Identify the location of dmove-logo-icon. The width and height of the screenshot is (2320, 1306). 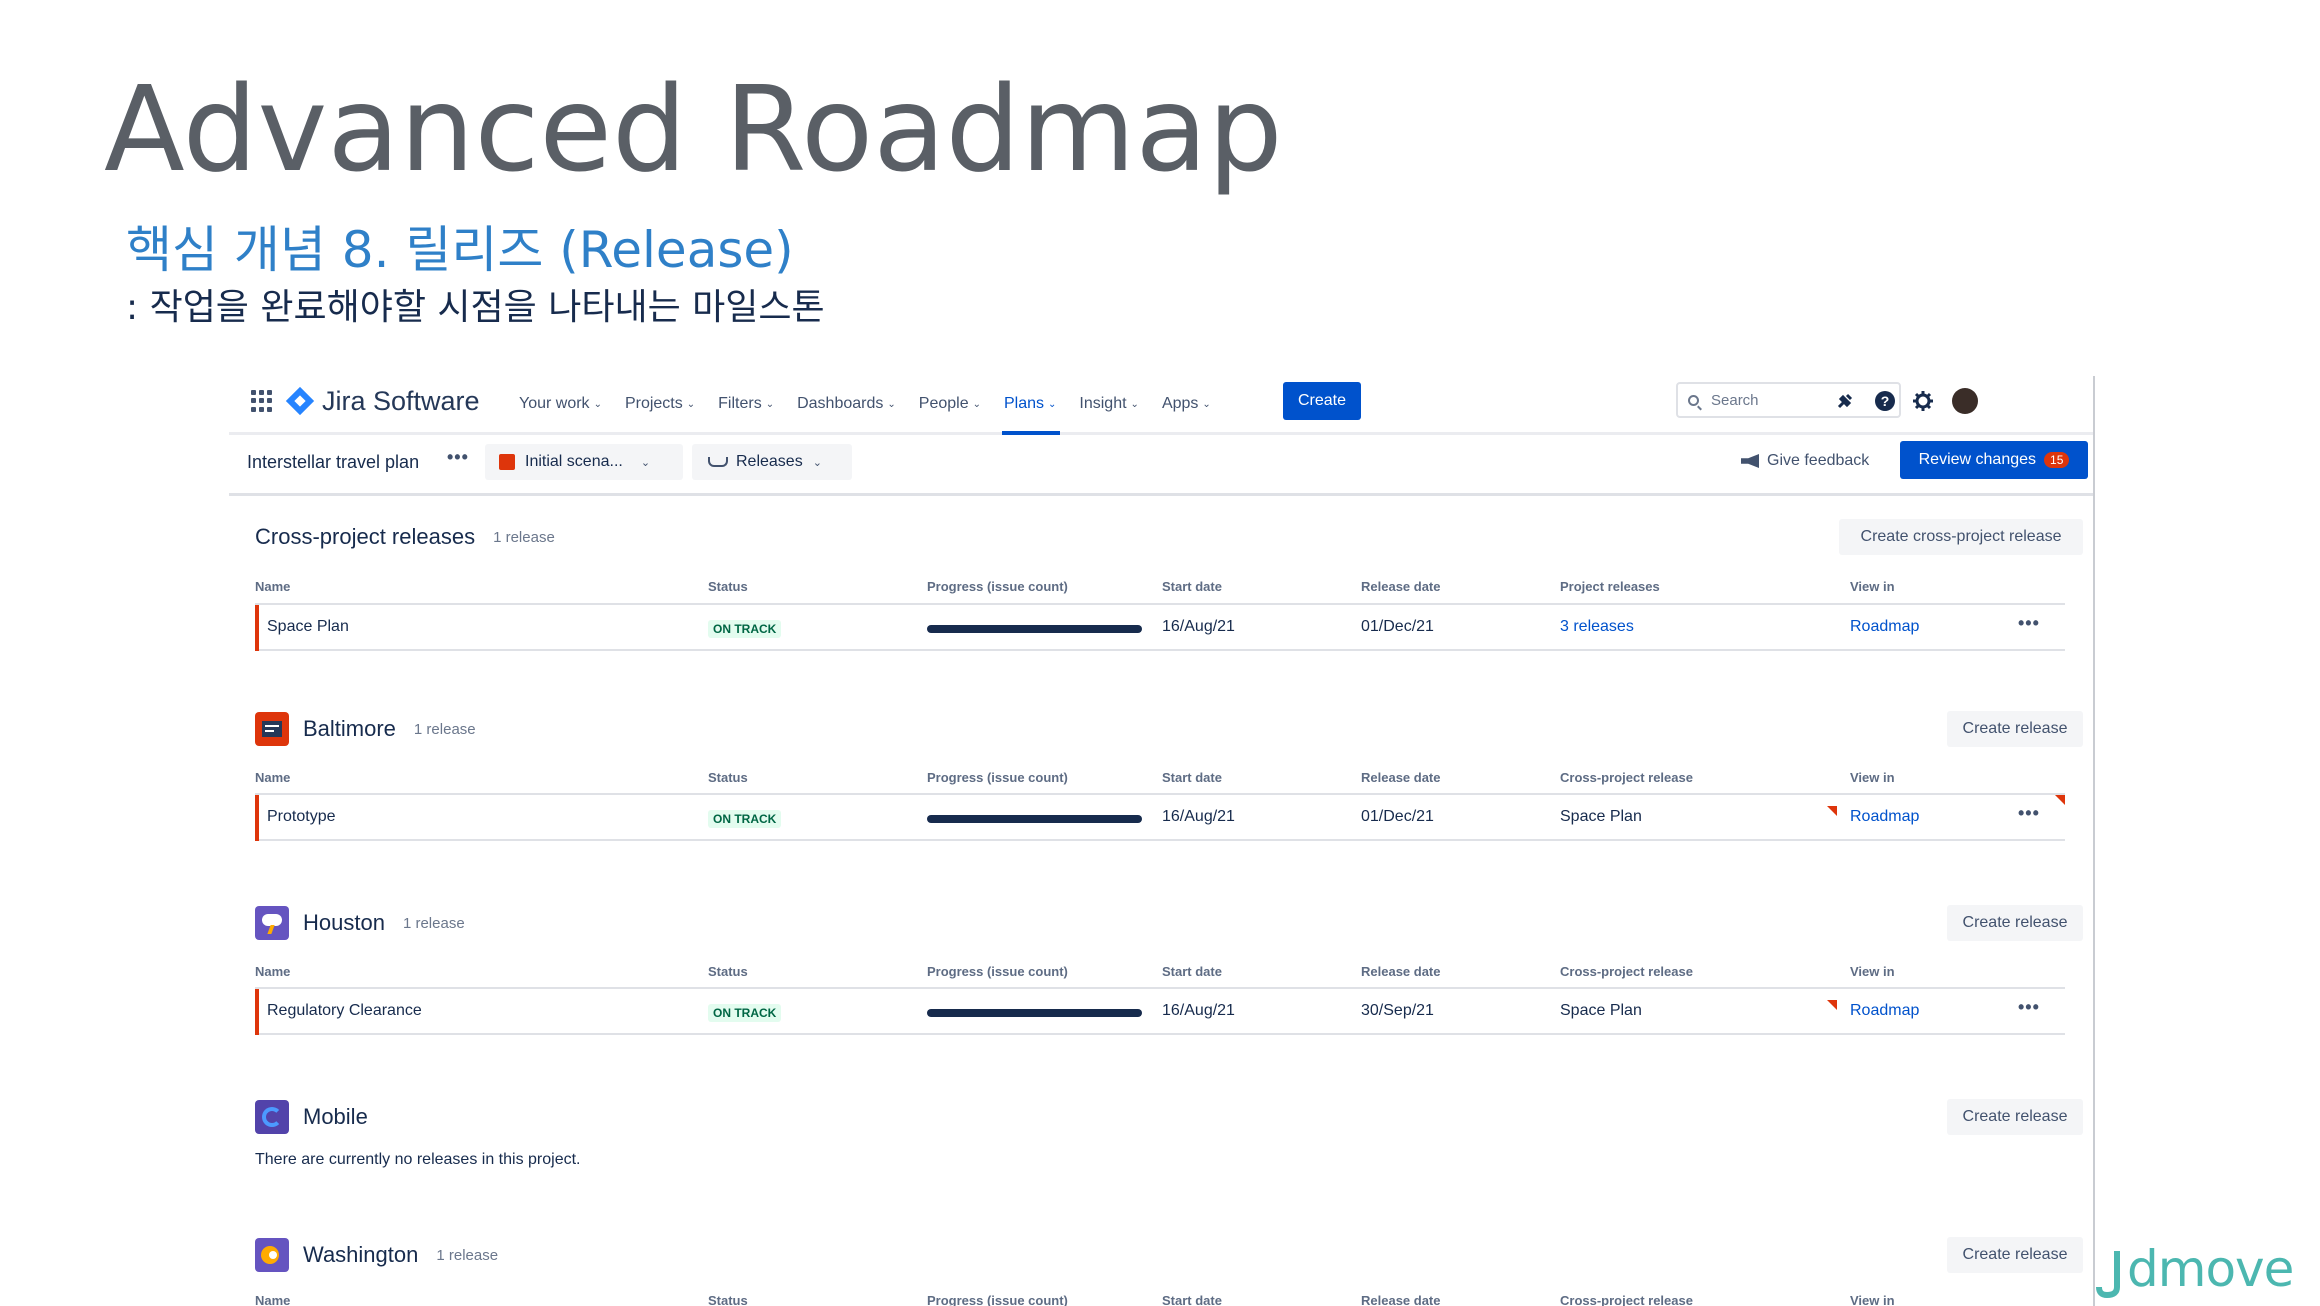
(2108, 1274).